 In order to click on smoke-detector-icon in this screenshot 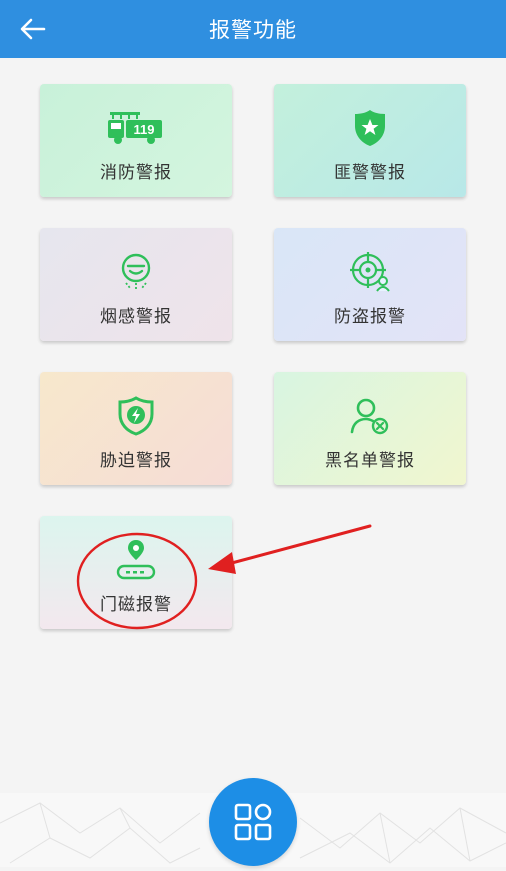, I will do `click(136, 271)`.